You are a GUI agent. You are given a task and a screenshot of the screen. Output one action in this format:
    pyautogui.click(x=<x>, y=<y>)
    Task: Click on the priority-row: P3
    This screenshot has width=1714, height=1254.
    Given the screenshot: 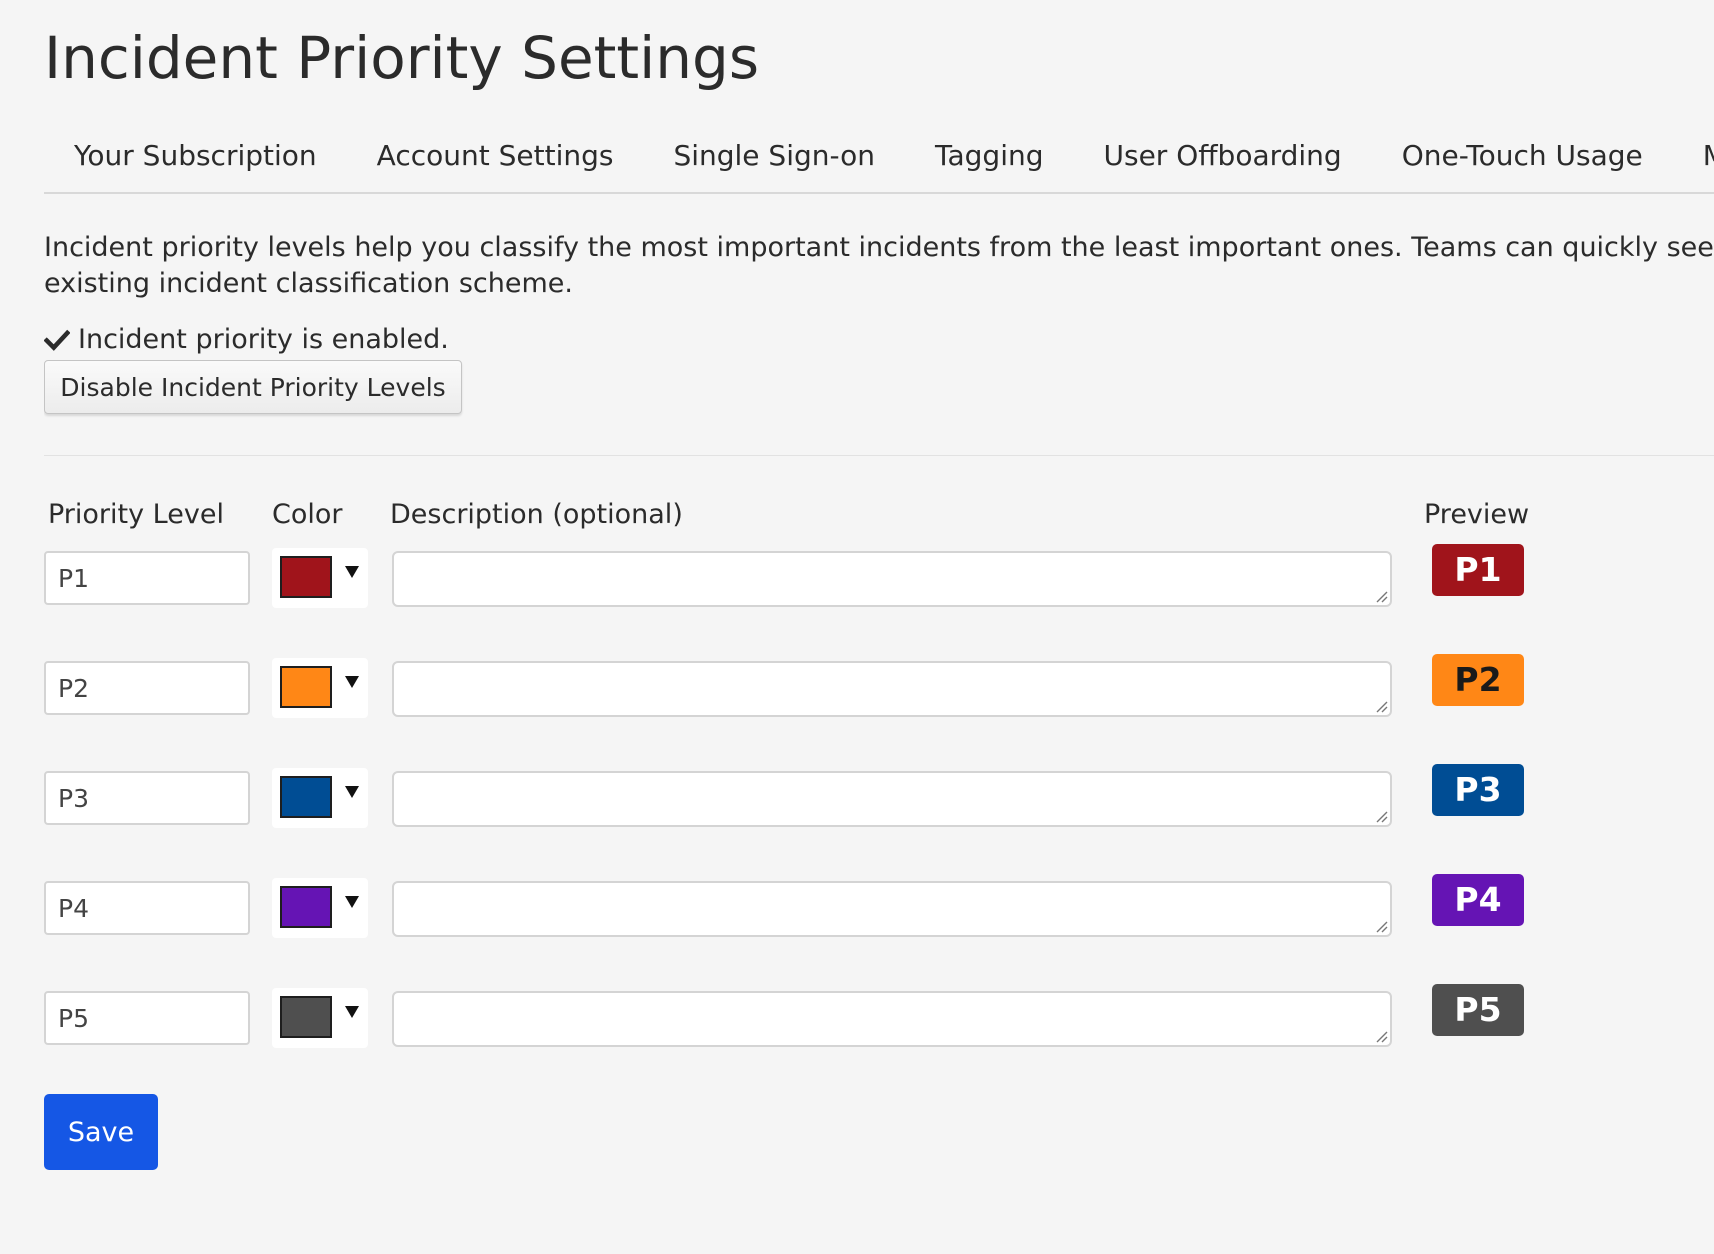 What is the action you would take?
    pyautogui.click(x=854, y=796)
    